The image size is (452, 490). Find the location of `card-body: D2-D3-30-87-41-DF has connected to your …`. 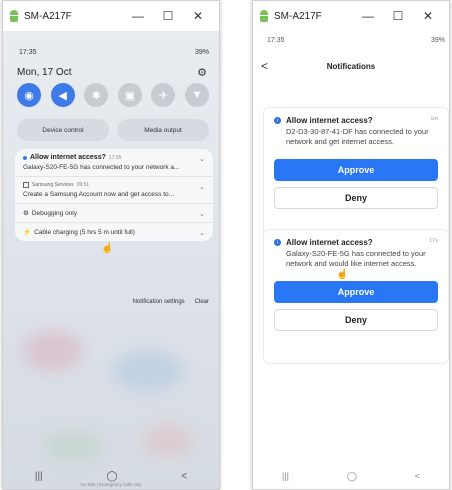

card-body: D2-D3-30-87-41-DF has connected to your … is located at coordinates (357, 136).